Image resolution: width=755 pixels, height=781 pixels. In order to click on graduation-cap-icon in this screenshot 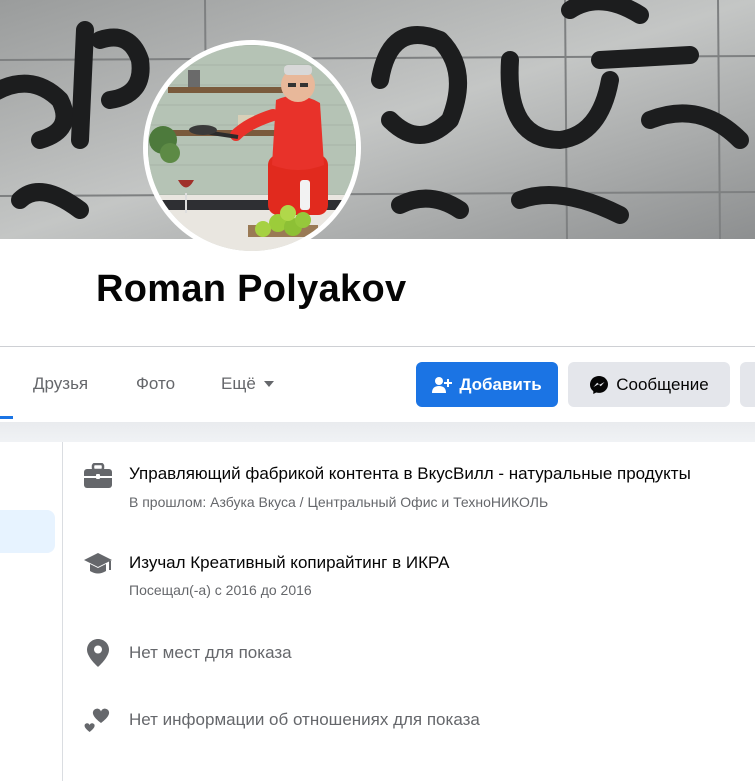, I will do `click(98, 565)`.